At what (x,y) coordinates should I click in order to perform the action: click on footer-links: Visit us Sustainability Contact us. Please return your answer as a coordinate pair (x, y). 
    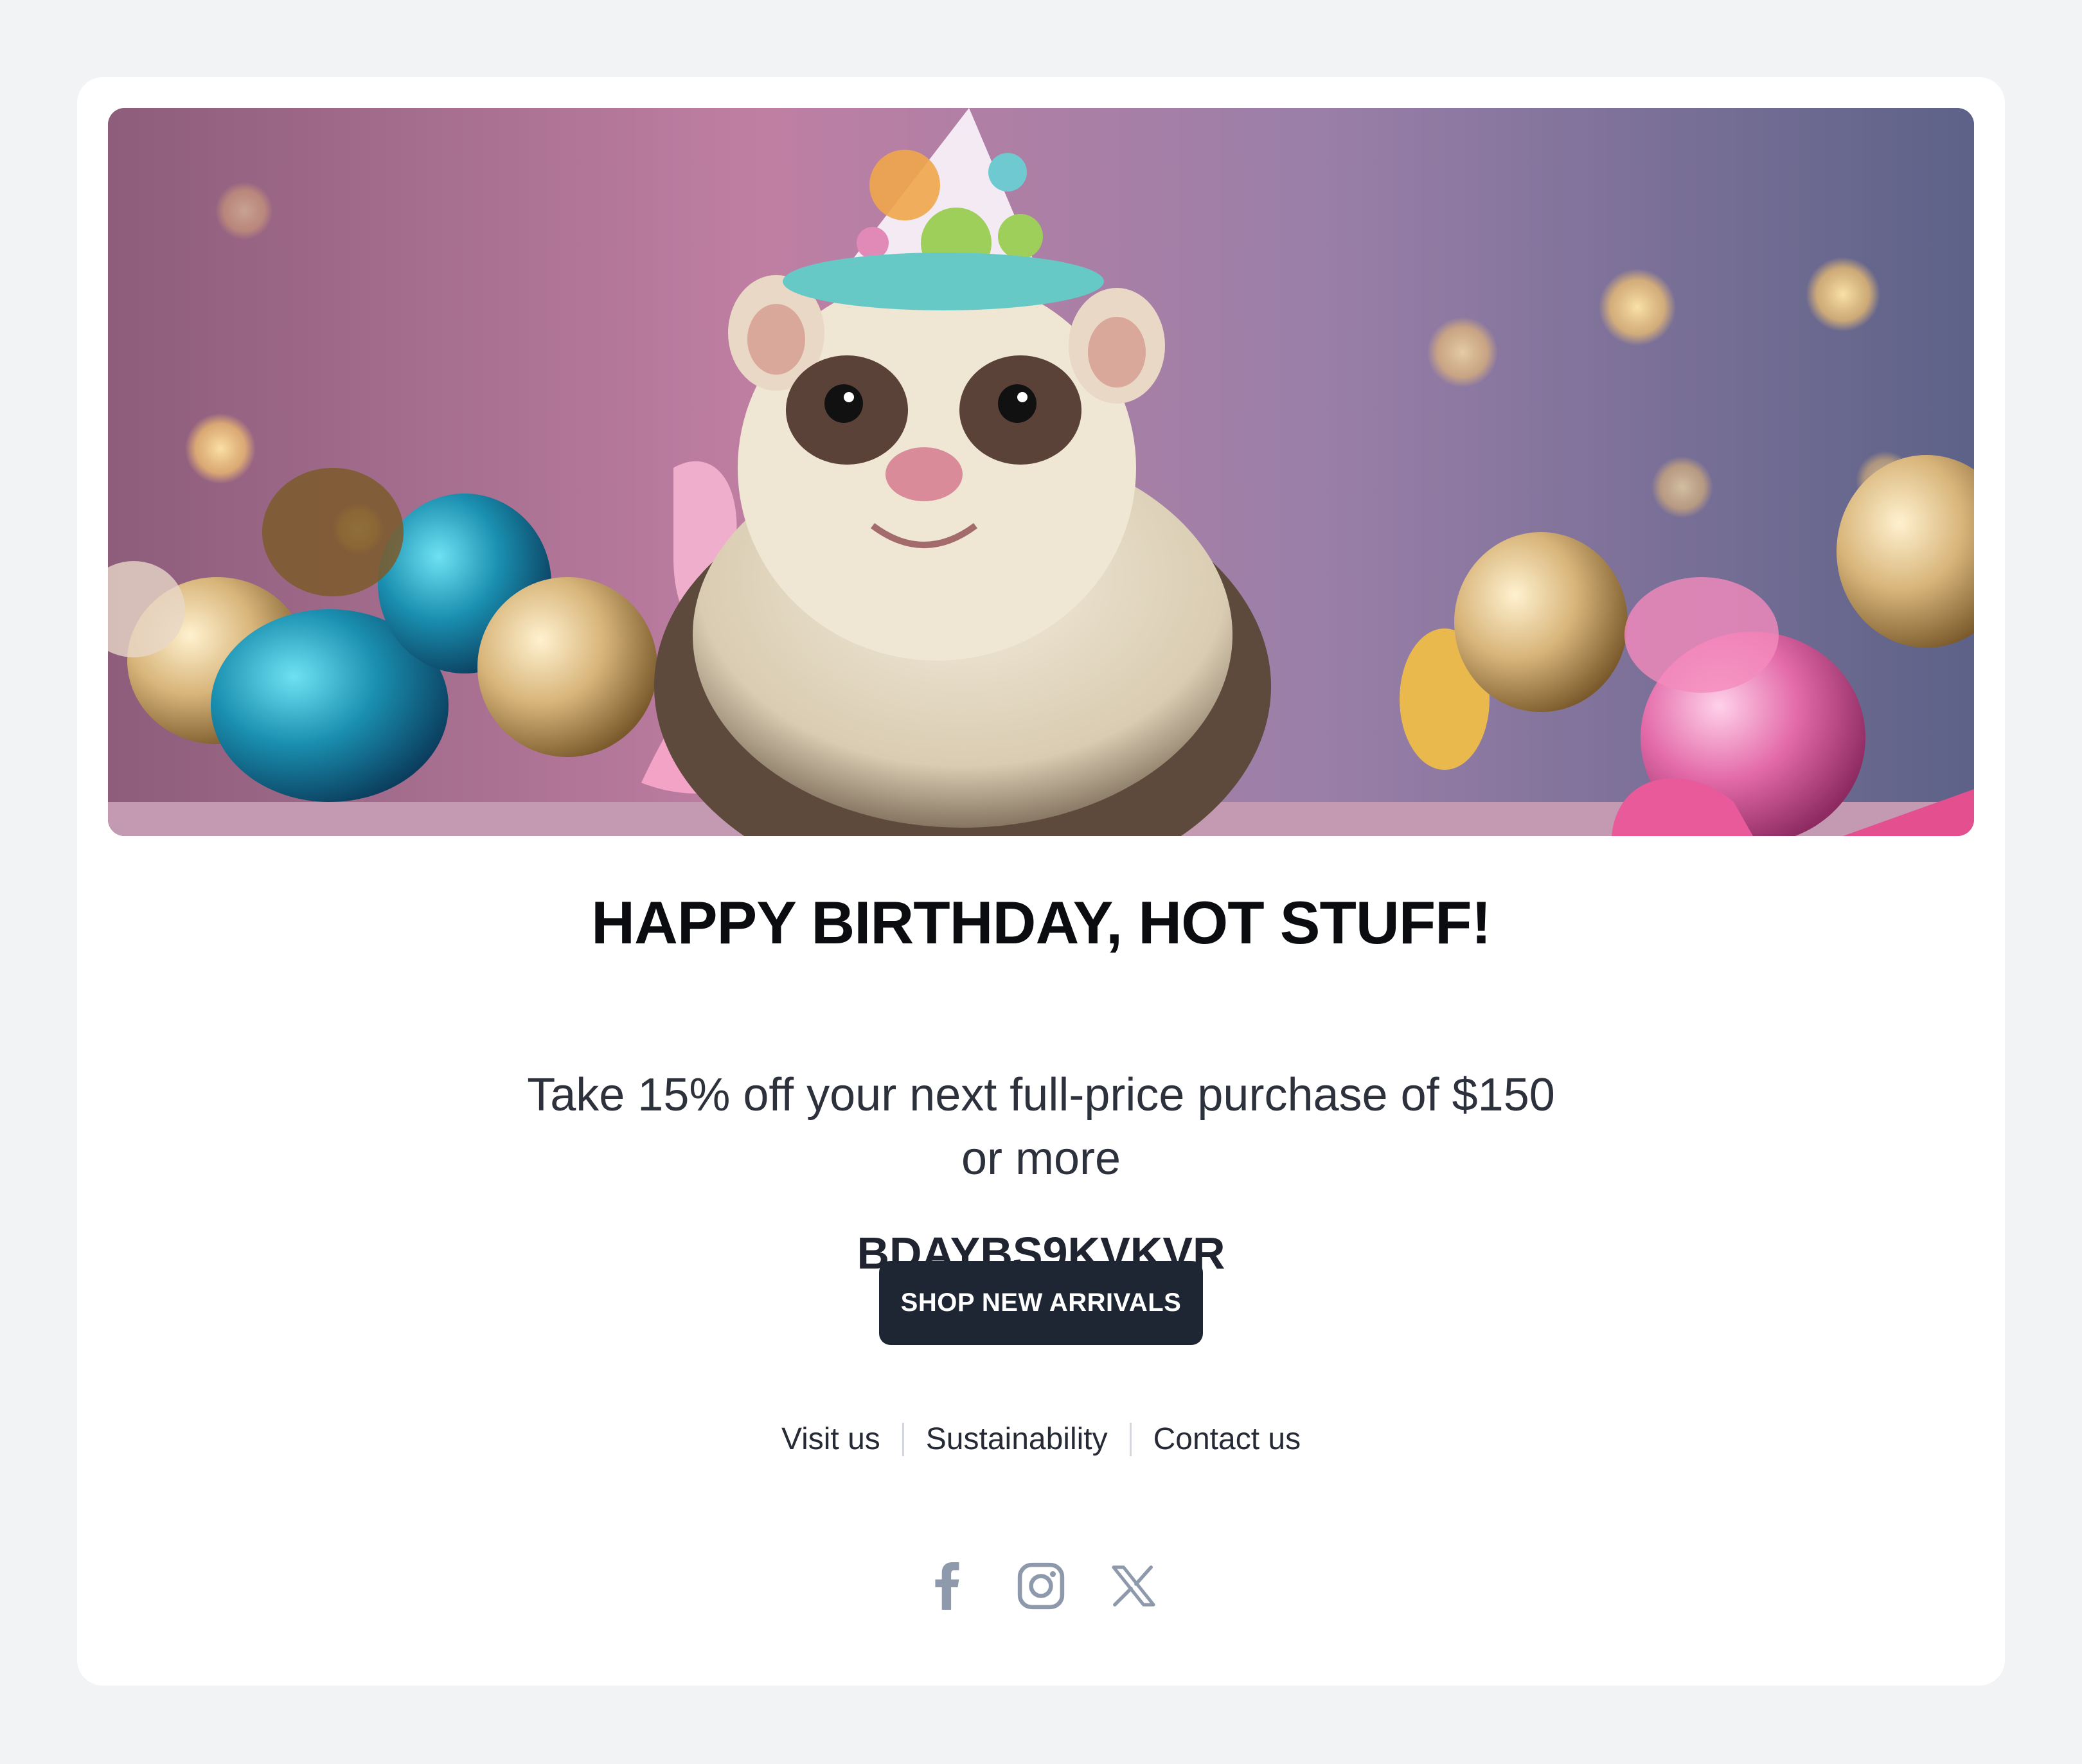
    Looking at the image, I should click on (1041, 1439).